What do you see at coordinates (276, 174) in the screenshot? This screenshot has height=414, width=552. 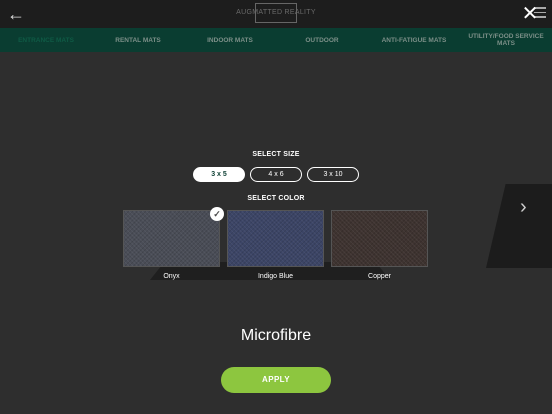 I see `size-option-4x6: 4 x 6` at bounding box center [276, 174].